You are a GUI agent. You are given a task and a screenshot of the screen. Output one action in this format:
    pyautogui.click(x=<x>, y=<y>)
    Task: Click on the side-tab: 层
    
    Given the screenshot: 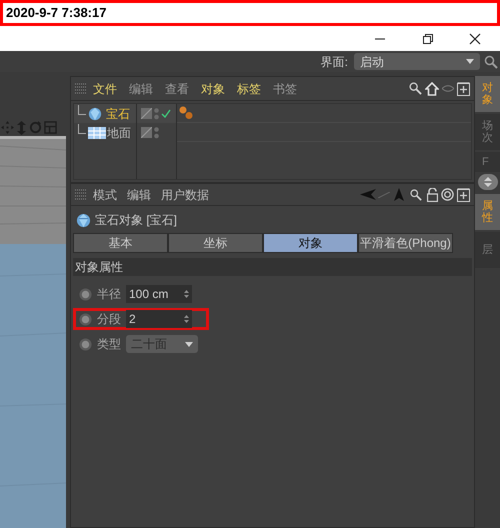 What is the action you would take?
    pyautogui.click(x=487, y=250)
    